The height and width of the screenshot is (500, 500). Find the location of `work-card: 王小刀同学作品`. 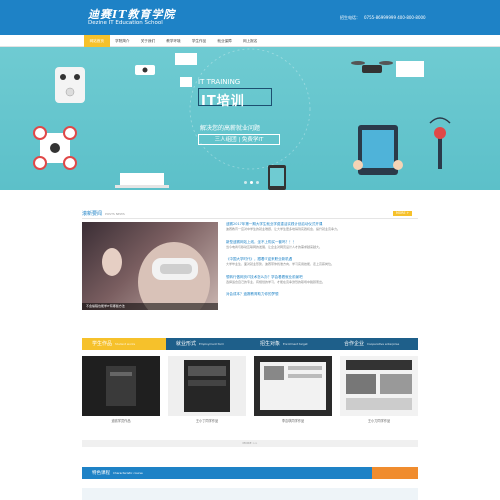

work-card: 王小刀同学作品 is located at coordinates (379, 389).